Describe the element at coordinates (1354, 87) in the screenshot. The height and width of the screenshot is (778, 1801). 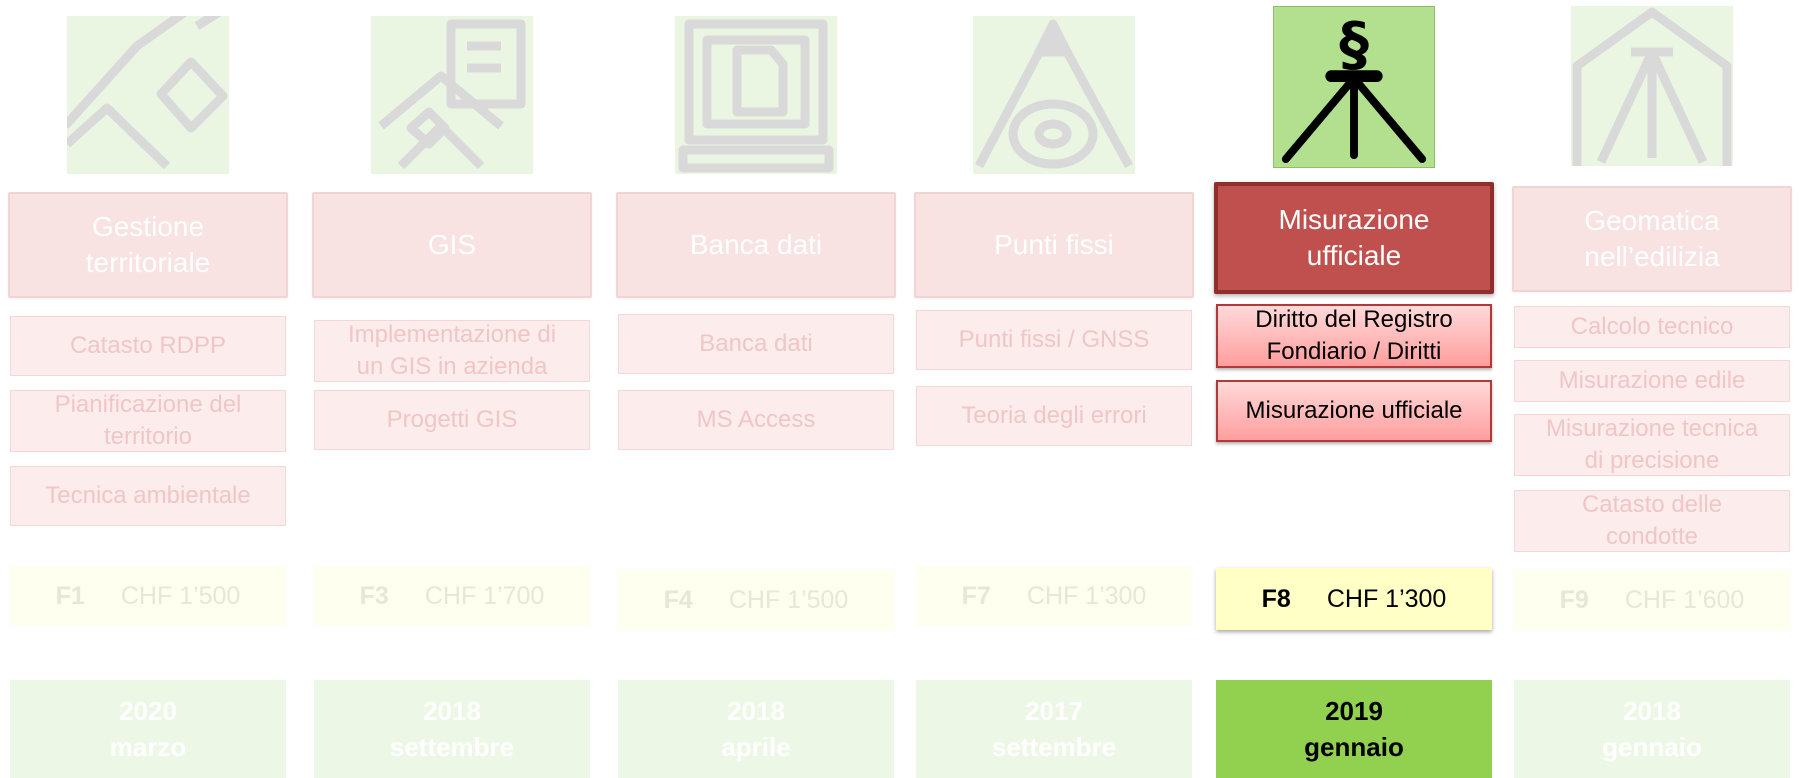
I see `paragraph-tripod-icon: §` at that location.